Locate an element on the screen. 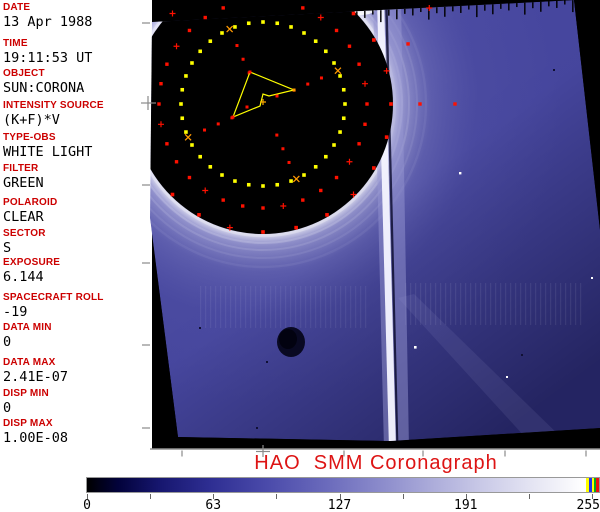  metadata-field-date: DATE 13 Apr 1988 is located at coordinates (47, 16).